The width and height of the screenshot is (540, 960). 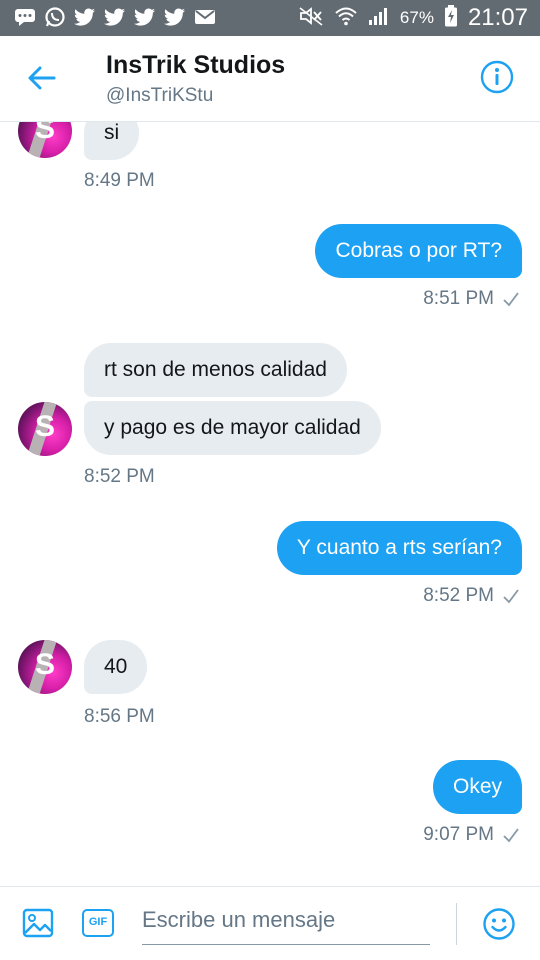 I want to click on chat-bubble-icon, so click(x=25, y=17).